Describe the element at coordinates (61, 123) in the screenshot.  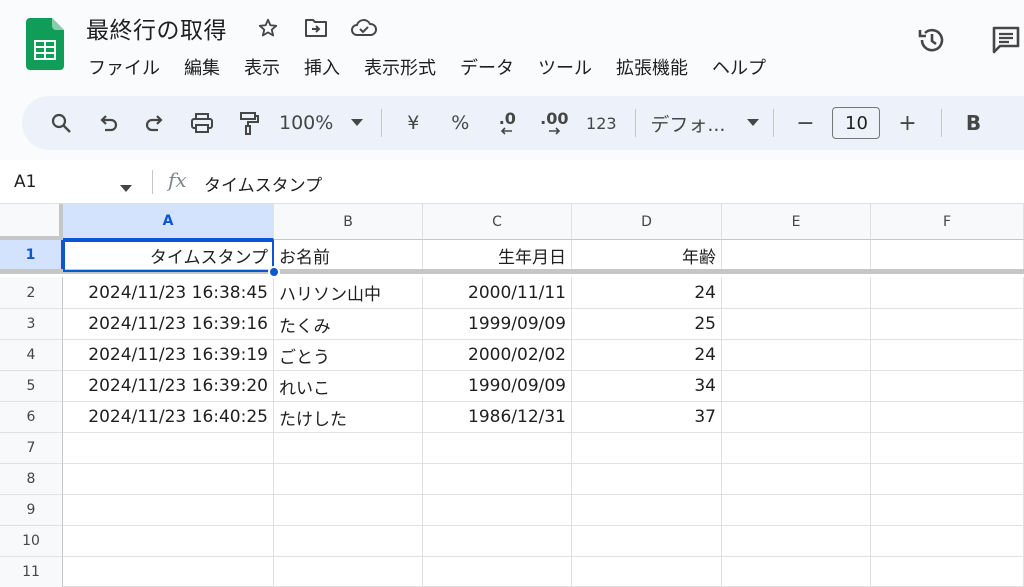
I see `search-menus-icon` at that location.